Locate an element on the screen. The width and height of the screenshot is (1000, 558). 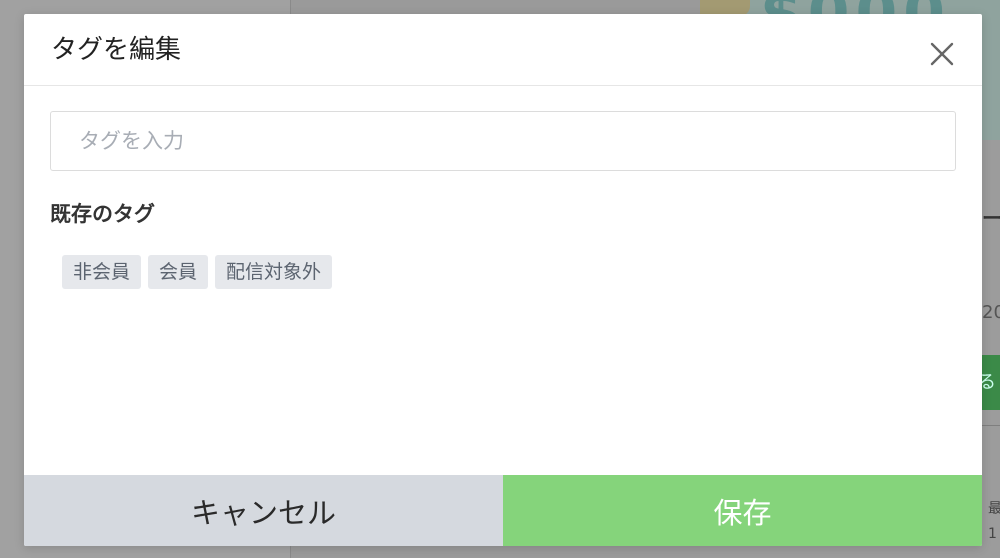
tag-chip: 配信対象外 is located at coordinates (274, 272).